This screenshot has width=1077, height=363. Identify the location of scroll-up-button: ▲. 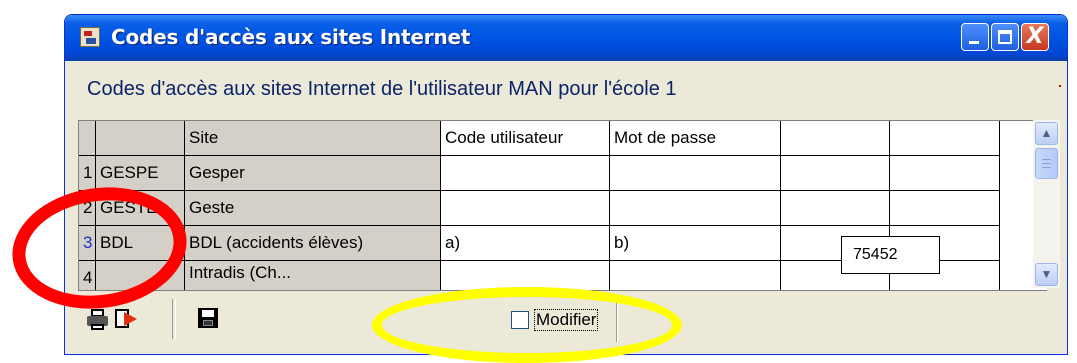
(1046, 133).